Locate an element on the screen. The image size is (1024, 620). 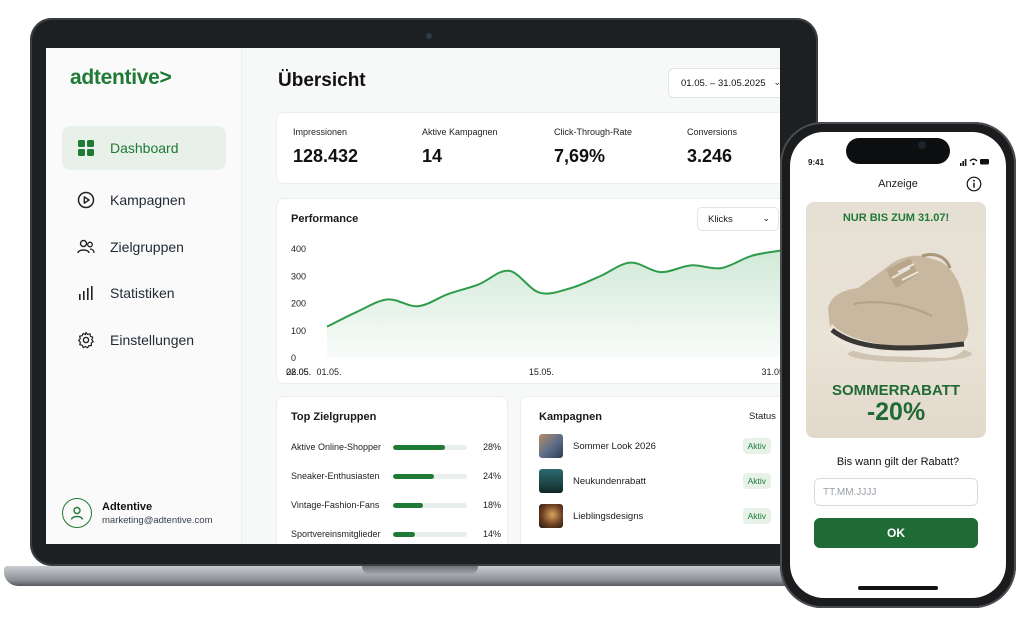
x-tick-label: 31.05. is located at coordinates (770, 372).